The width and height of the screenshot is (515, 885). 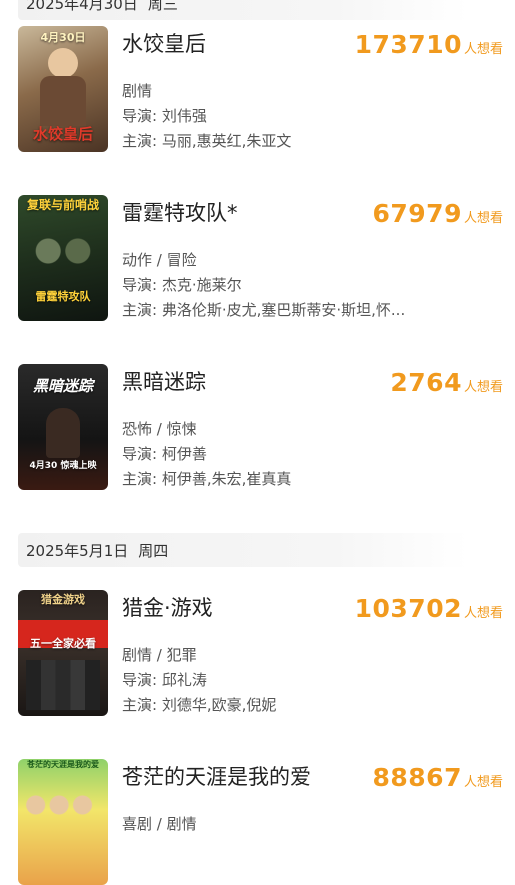 I want to click on weekday-text: 周三, so click(x=162, y=6).